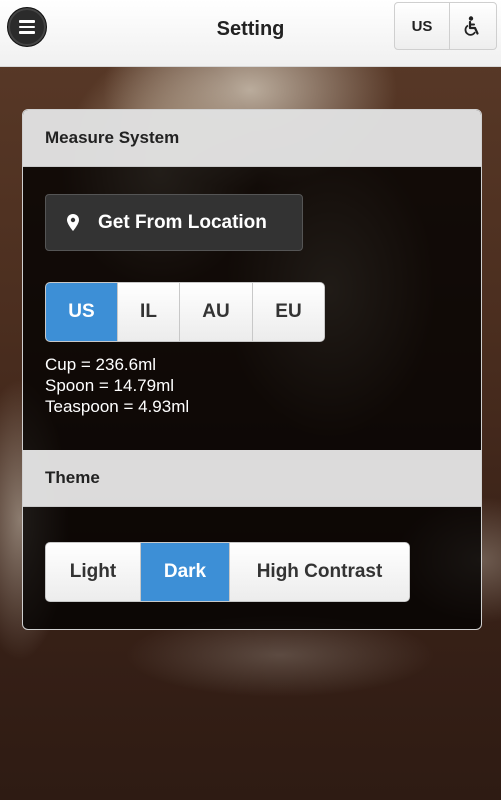 Image resolution: width=501 pixels, height=800 pixels. What do you see at coordinates (182, 222) in the screenshot?
I see `get-from-location-label: Get From Location` at bounding box center [182, 222].